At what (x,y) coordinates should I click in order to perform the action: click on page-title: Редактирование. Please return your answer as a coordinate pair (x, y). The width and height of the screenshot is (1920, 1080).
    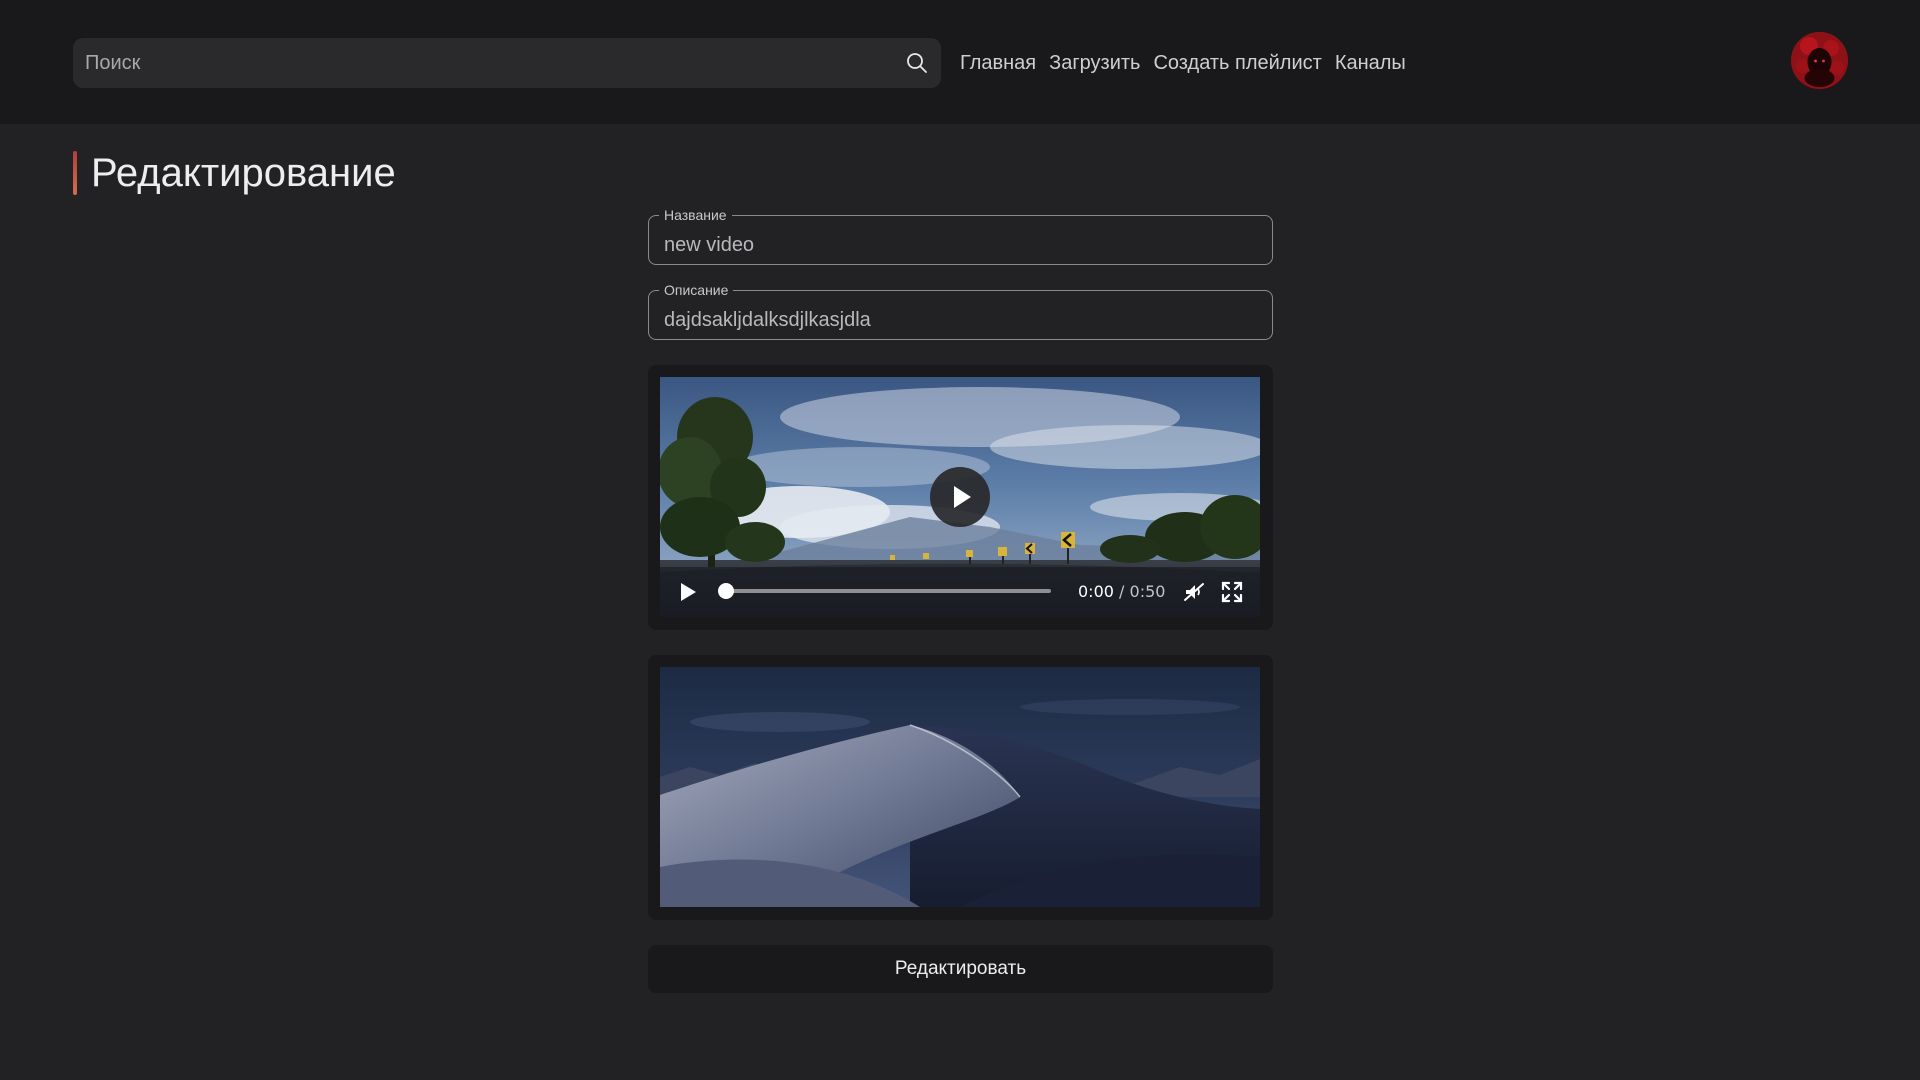
    Looking at the image, I should click on (243, 173).